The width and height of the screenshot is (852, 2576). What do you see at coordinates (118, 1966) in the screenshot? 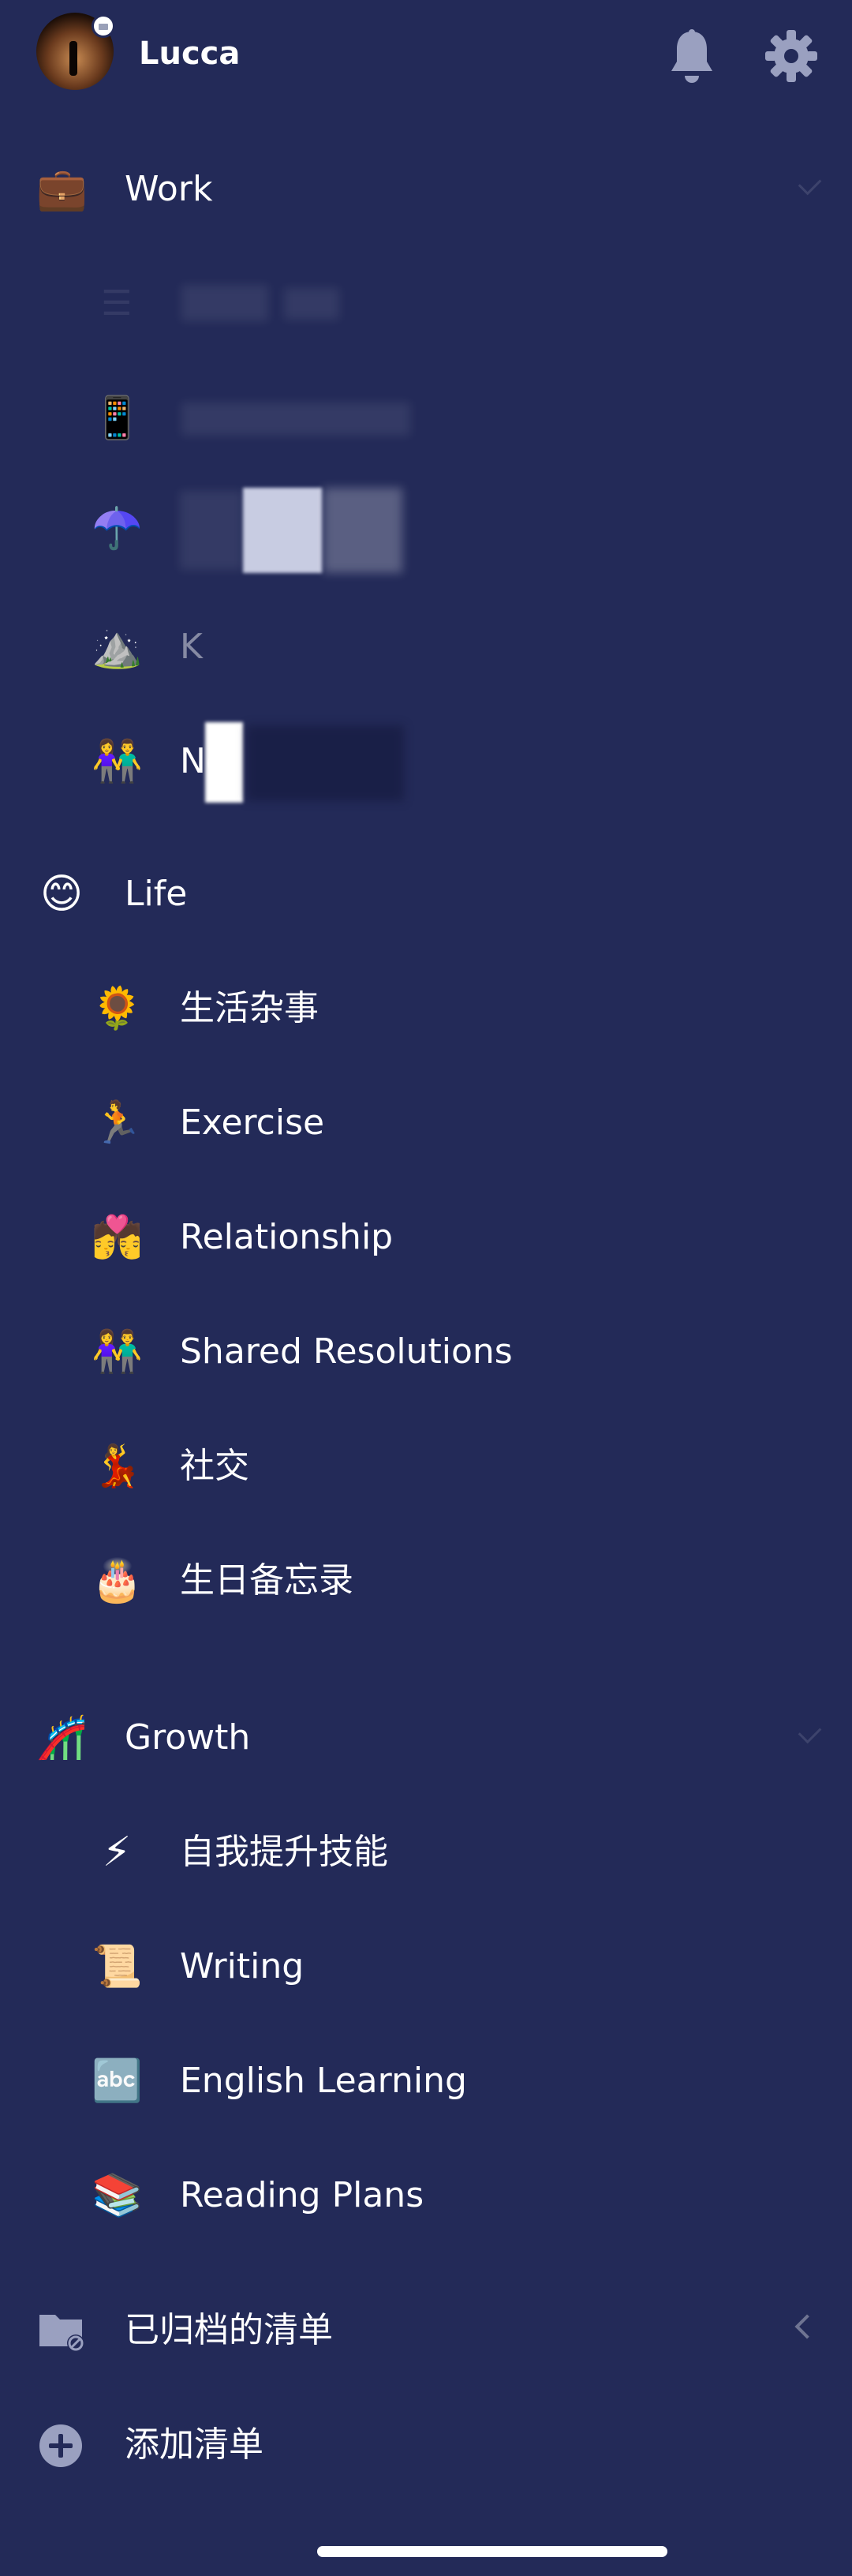
I see `scroll-icon: 📜` at bounding box center [118, 1966].